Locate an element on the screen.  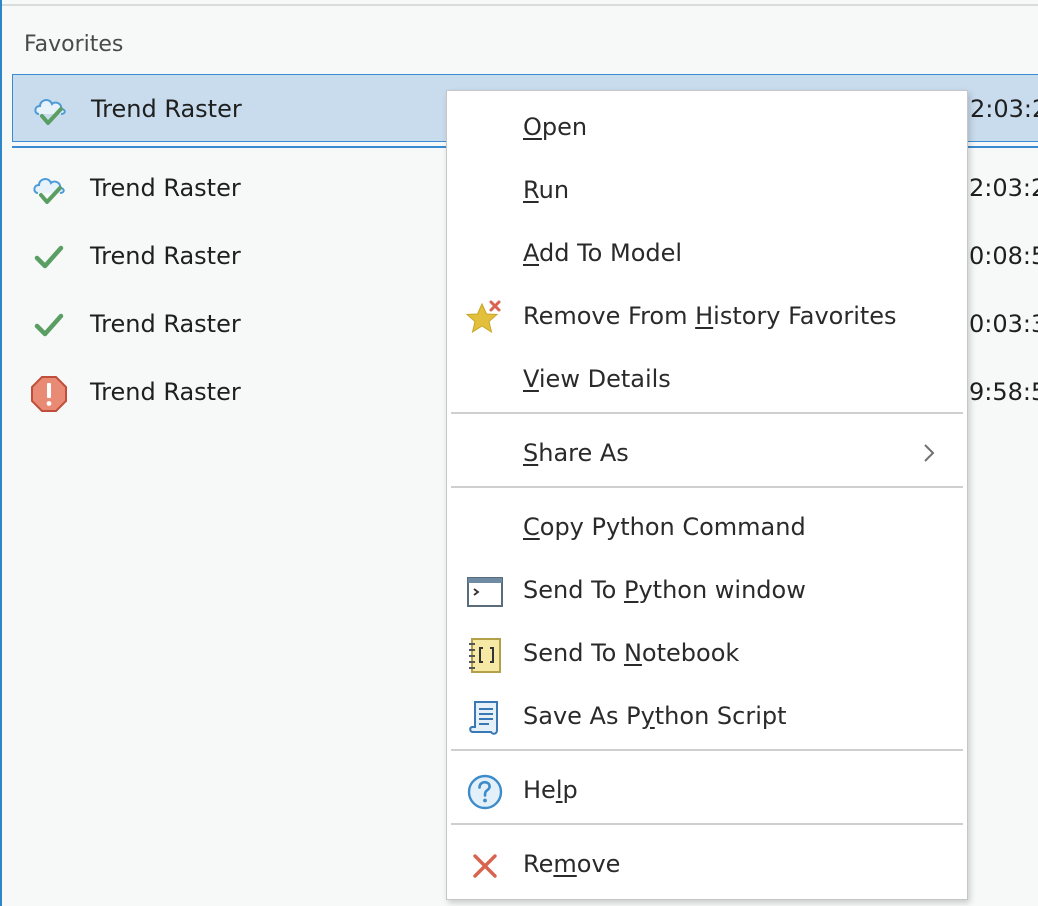
row-time: 9:58:5 is located at coordinates (1003, 392).